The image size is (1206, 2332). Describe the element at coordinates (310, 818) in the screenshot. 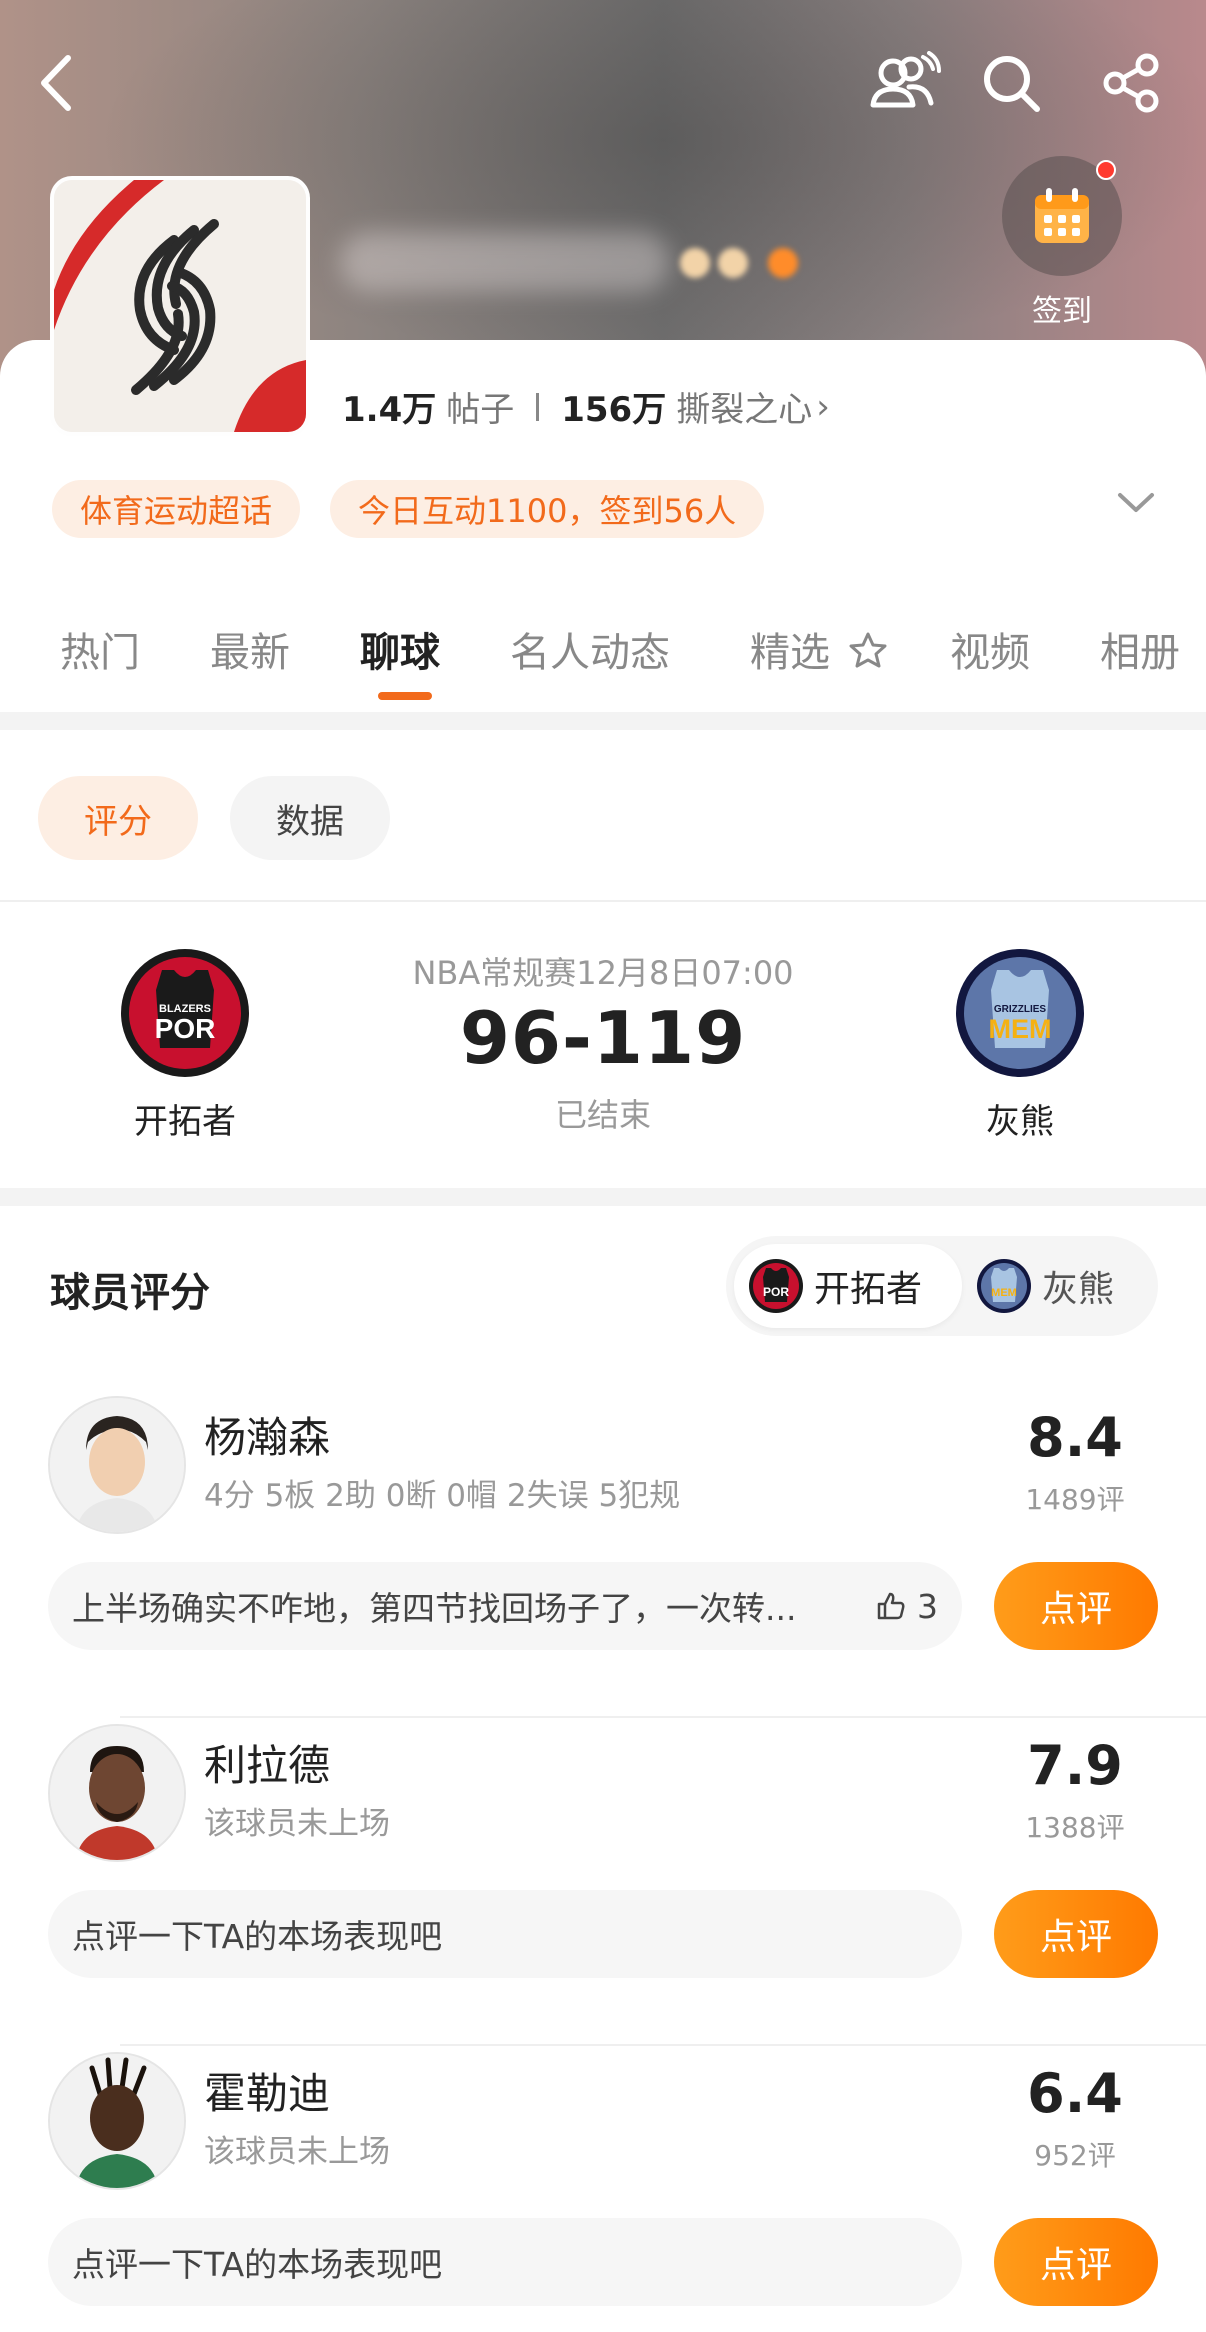

I see `segment-data: 数据` at that location.